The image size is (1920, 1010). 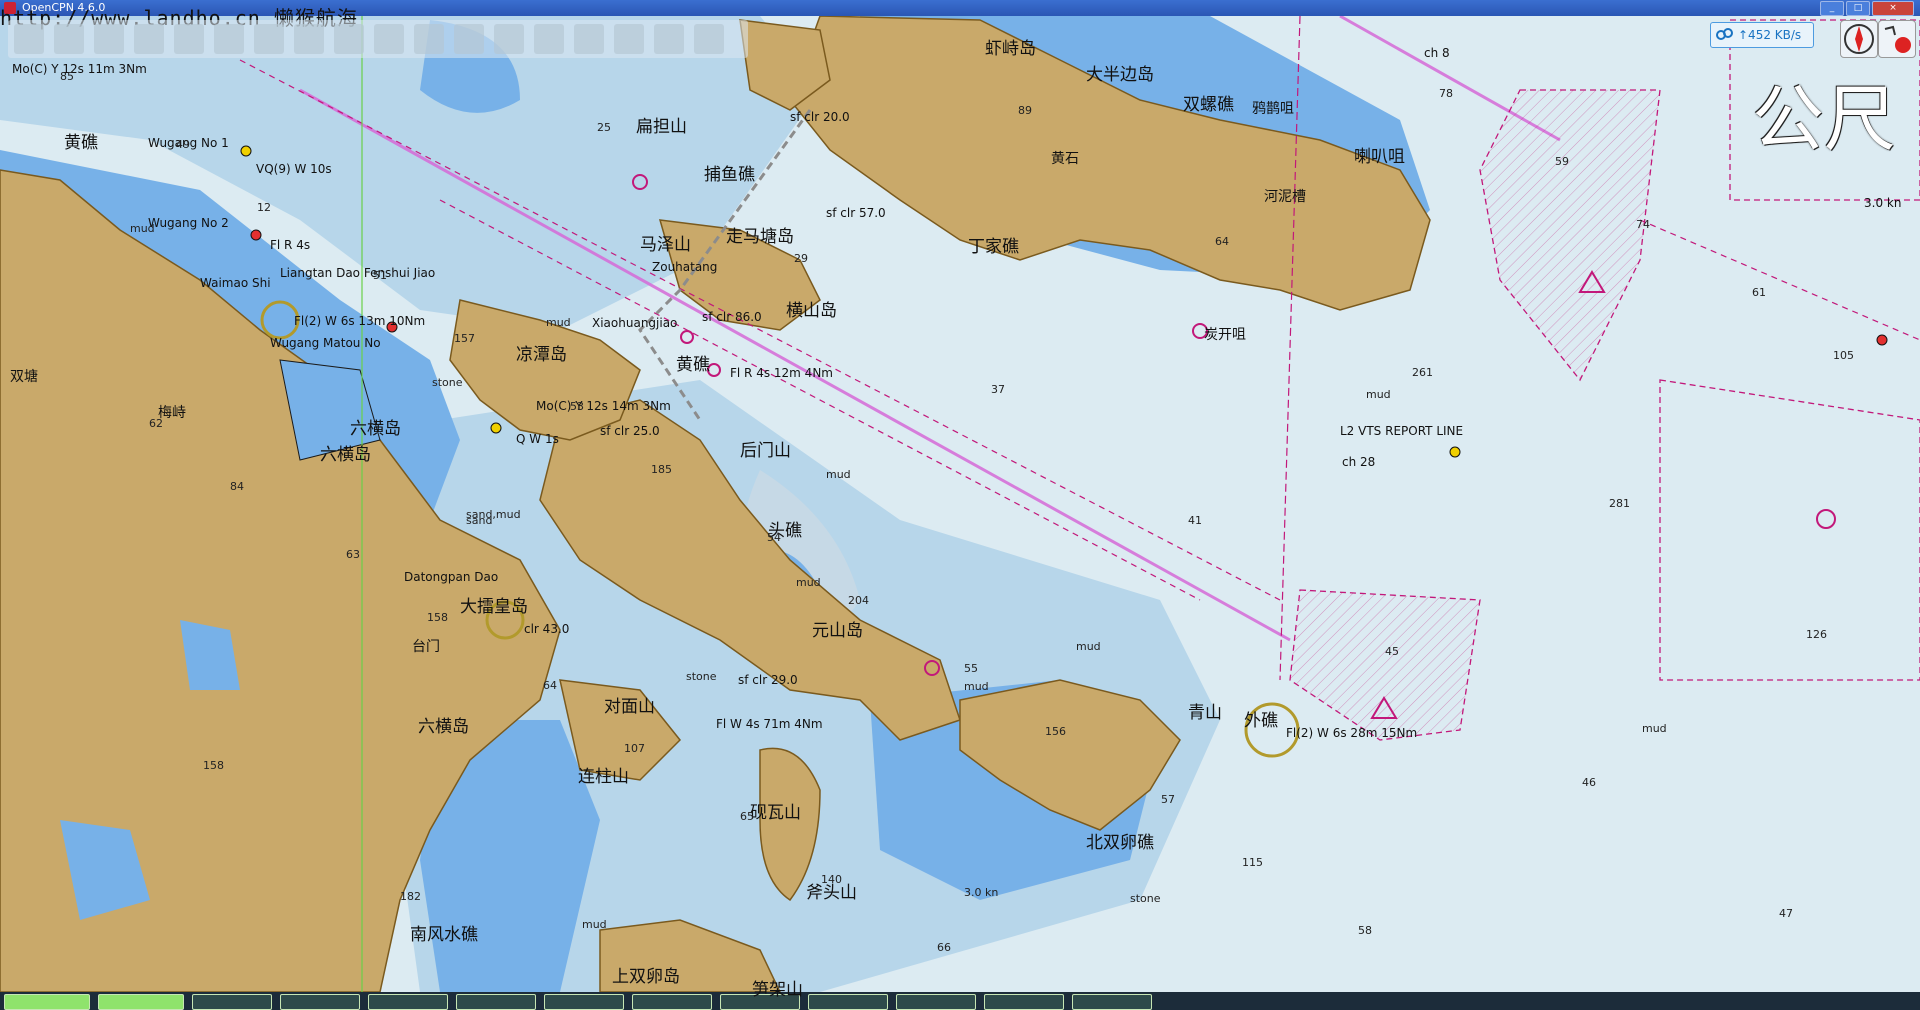 I want to click on place-label: 双塘, so click(x=24, y=376).